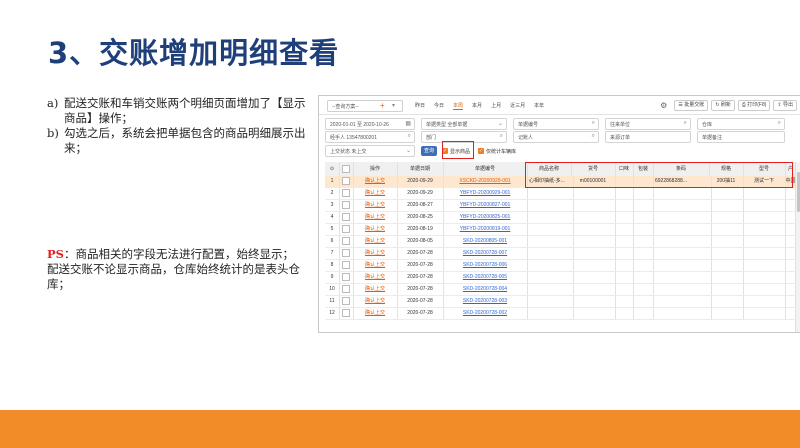 This screenshot has height=448, width=800. I want to click on bill-code-link: YBFYD-20200819-001, so click(485, 229).